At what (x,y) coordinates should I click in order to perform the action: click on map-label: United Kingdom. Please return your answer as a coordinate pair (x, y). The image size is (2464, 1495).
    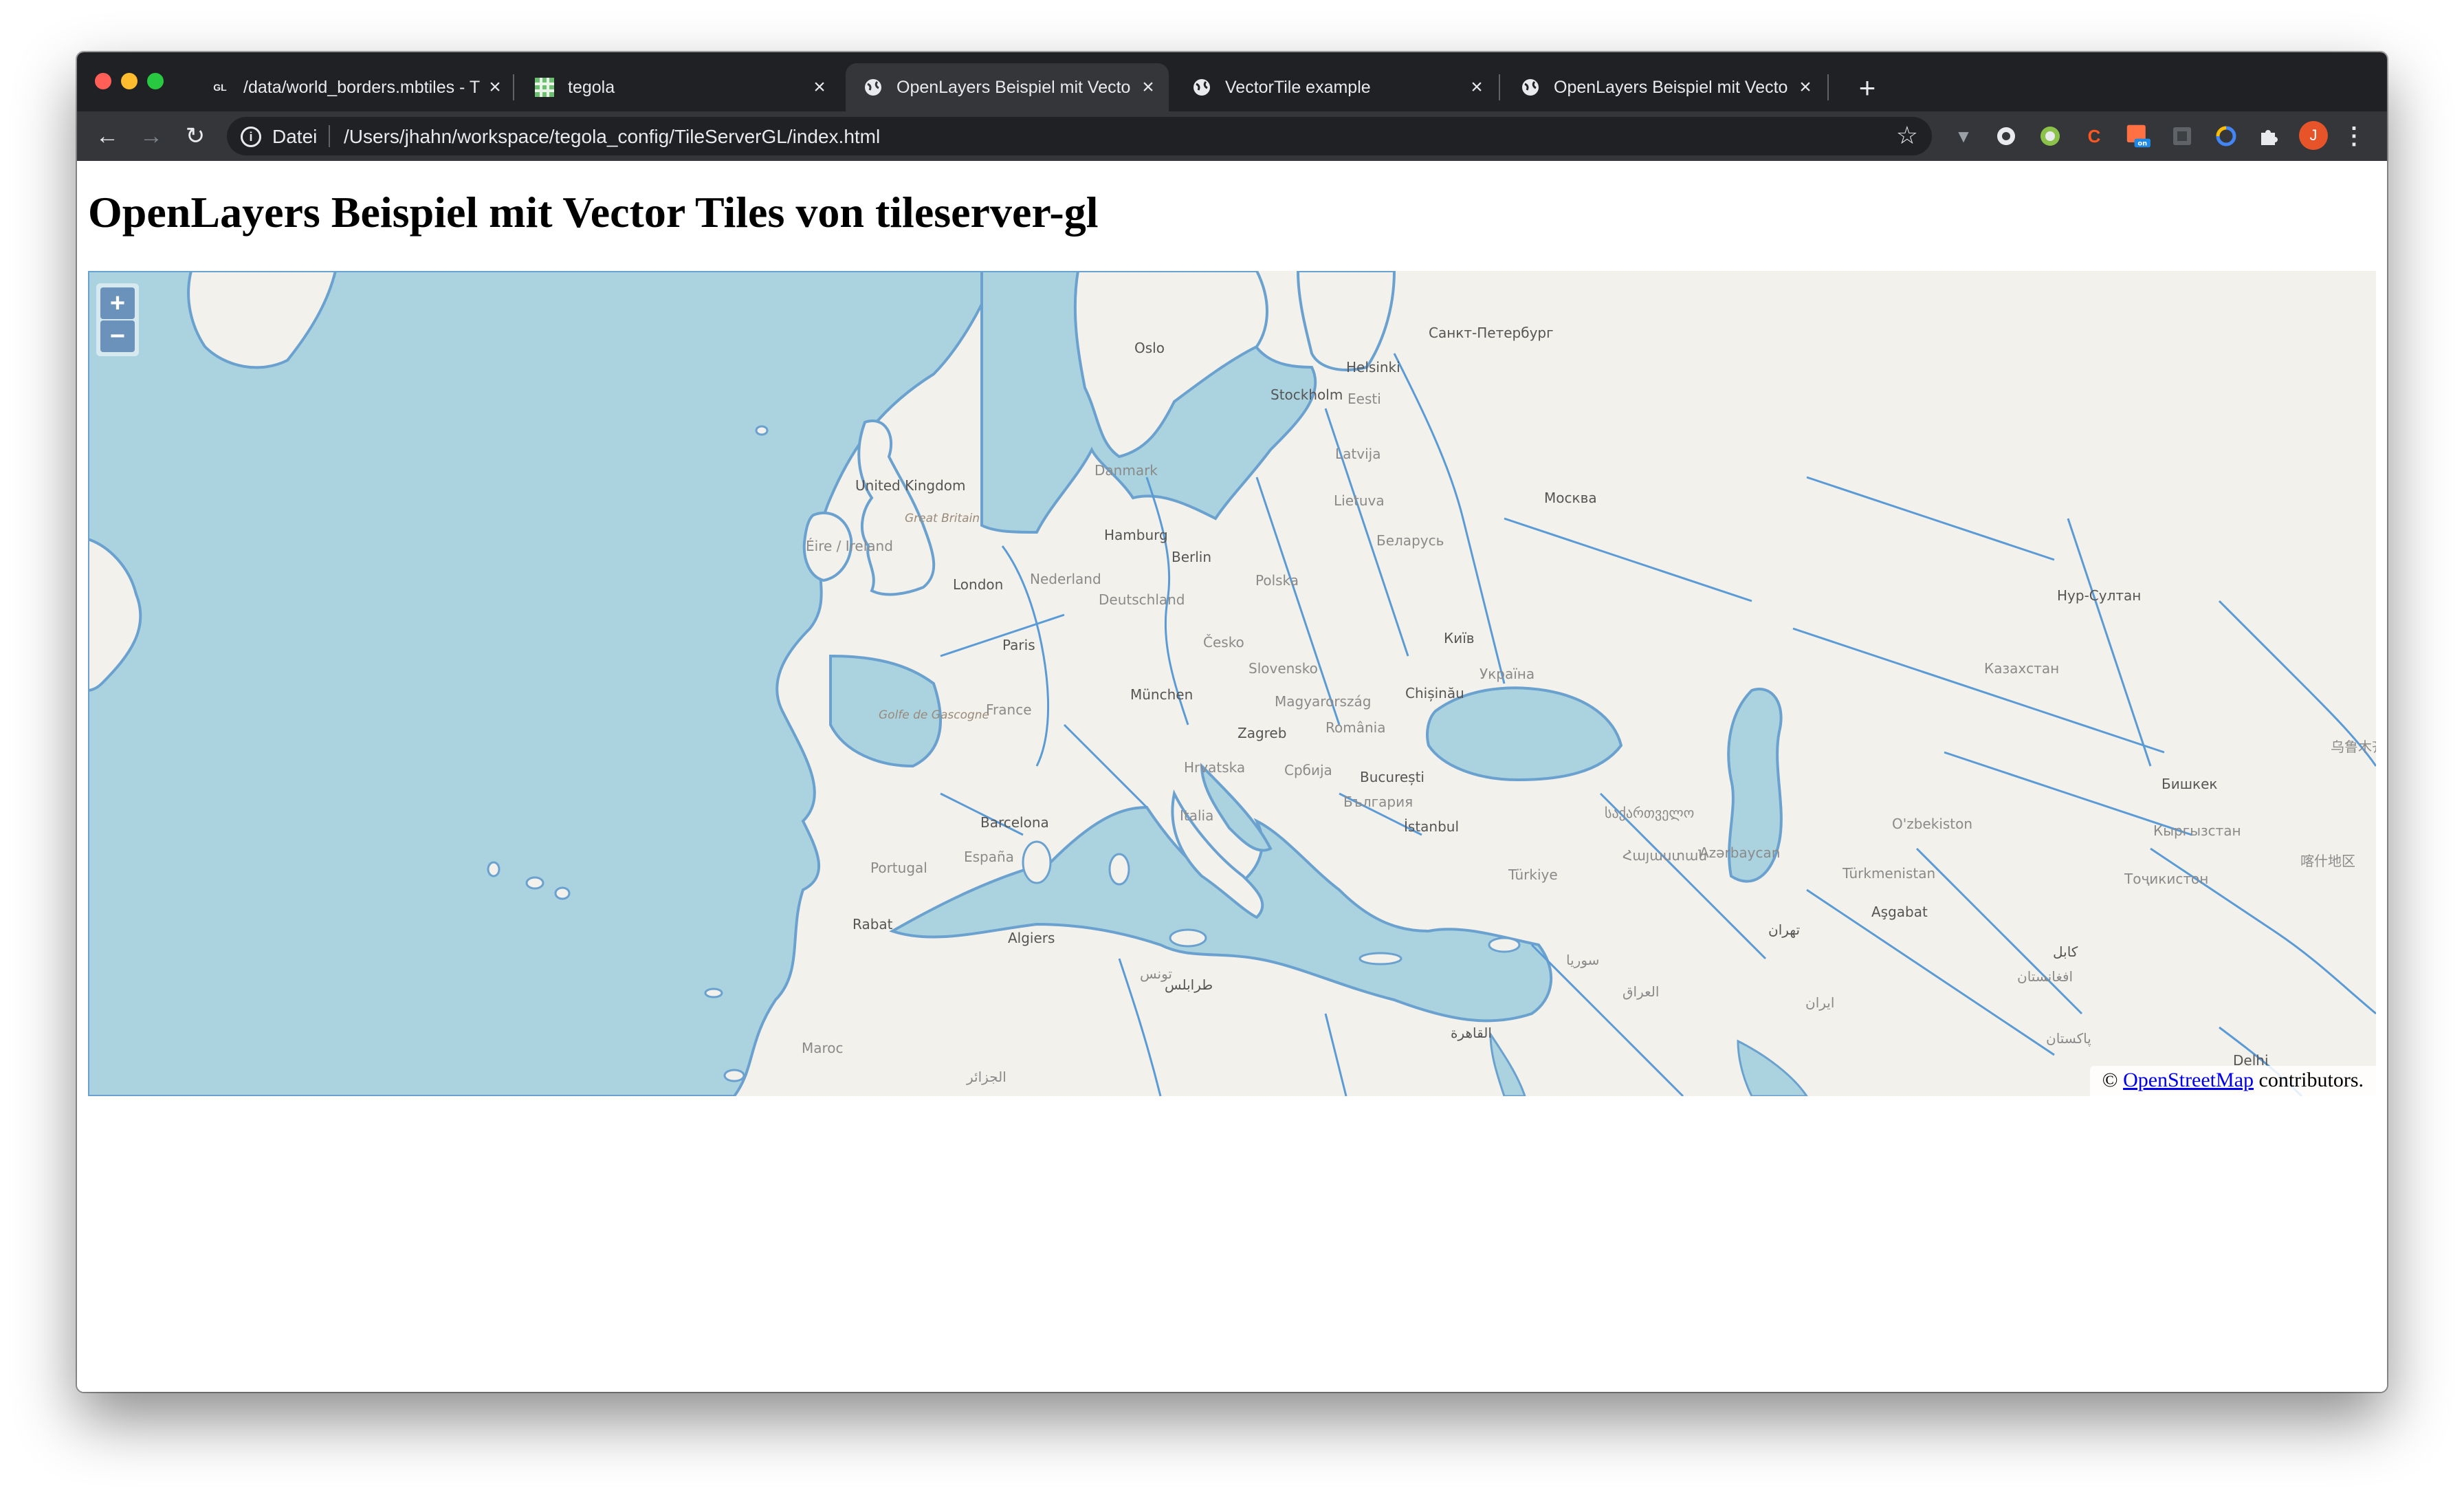
    Looking at the image, I should click on (911, 485).